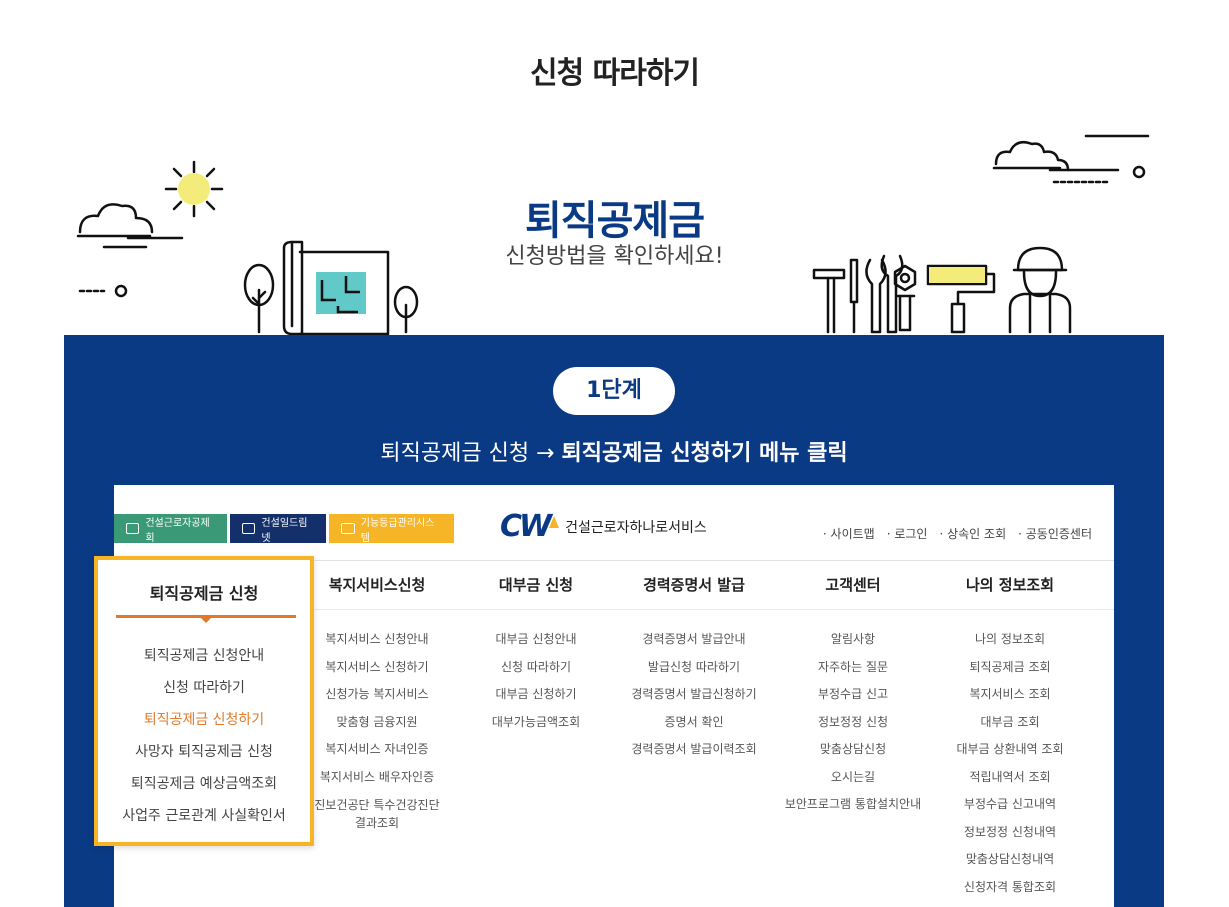  I want to click on logo-mark: CW, so click(526, 526).